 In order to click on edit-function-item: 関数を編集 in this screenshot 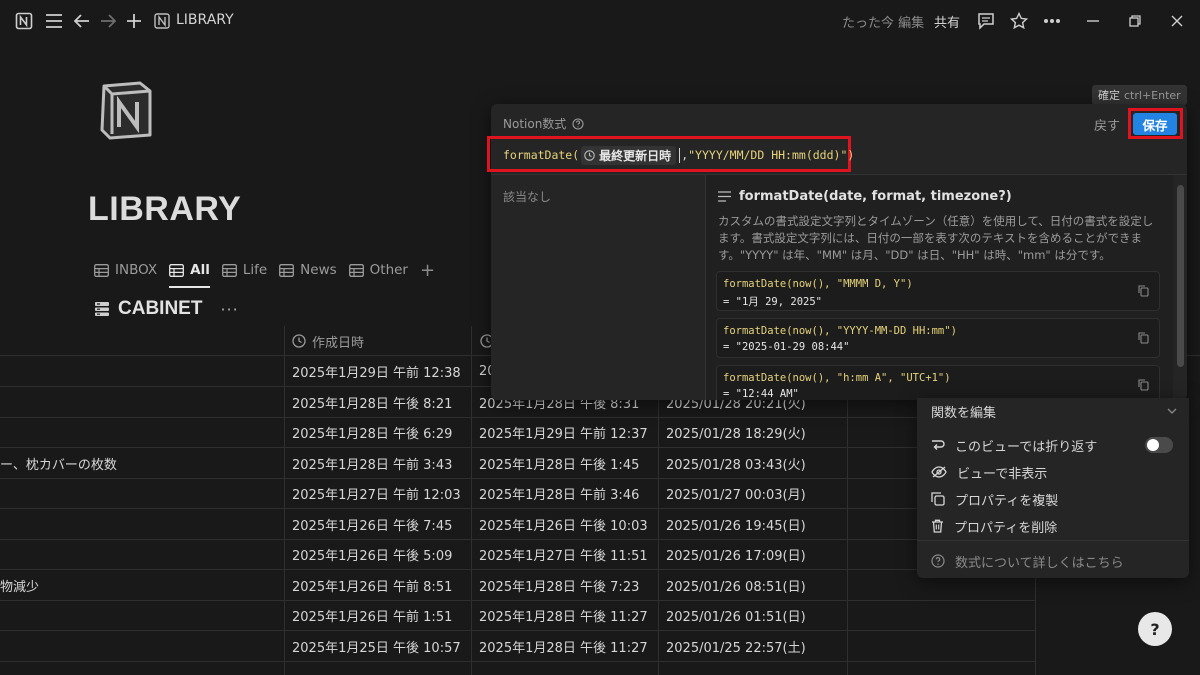, I will do `click(1054, 411)`.